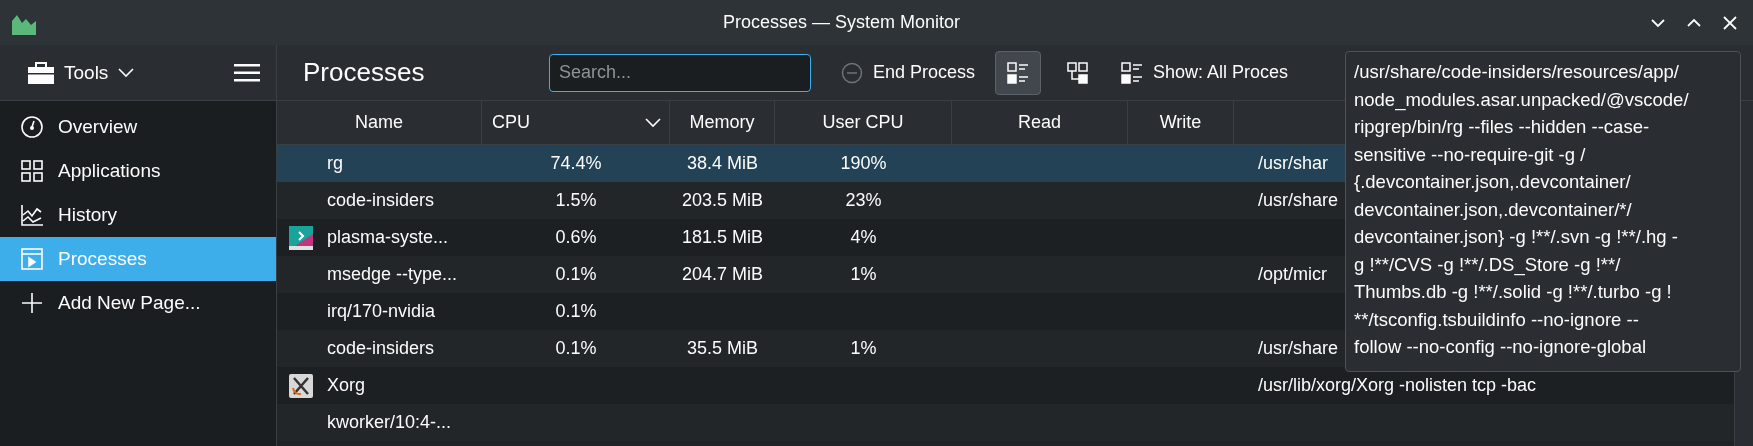 This screenshot has height=446, width=1753. I want to click on column-header: User CPU, so click(863, 122).